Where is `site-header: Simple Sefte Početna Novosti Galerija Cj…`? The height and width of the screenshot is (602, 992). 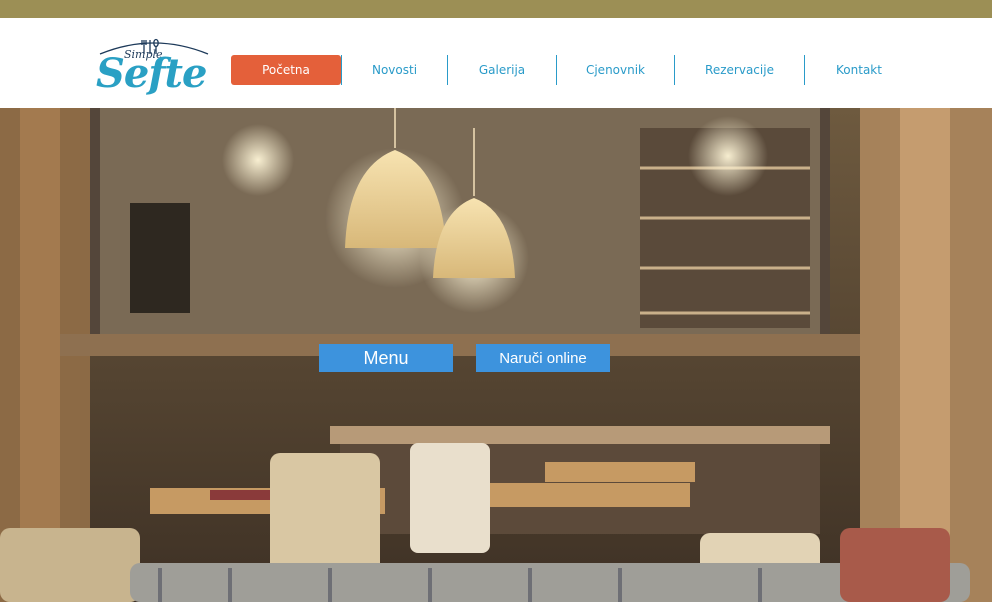
site-header: Simple Sefte Početna Novosti Galerija Cj… is located at coordinates (496, 63).